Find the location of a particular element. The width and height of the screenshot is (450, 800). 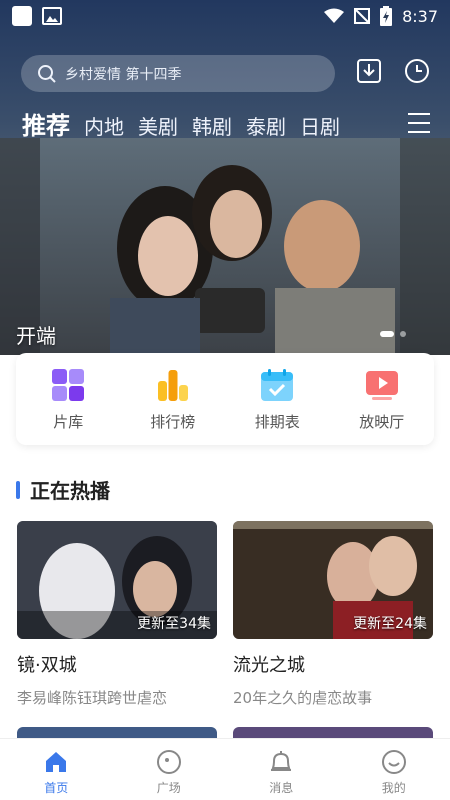

tab-japanese-drama: 日剧 is located at coordinates (320, 125).